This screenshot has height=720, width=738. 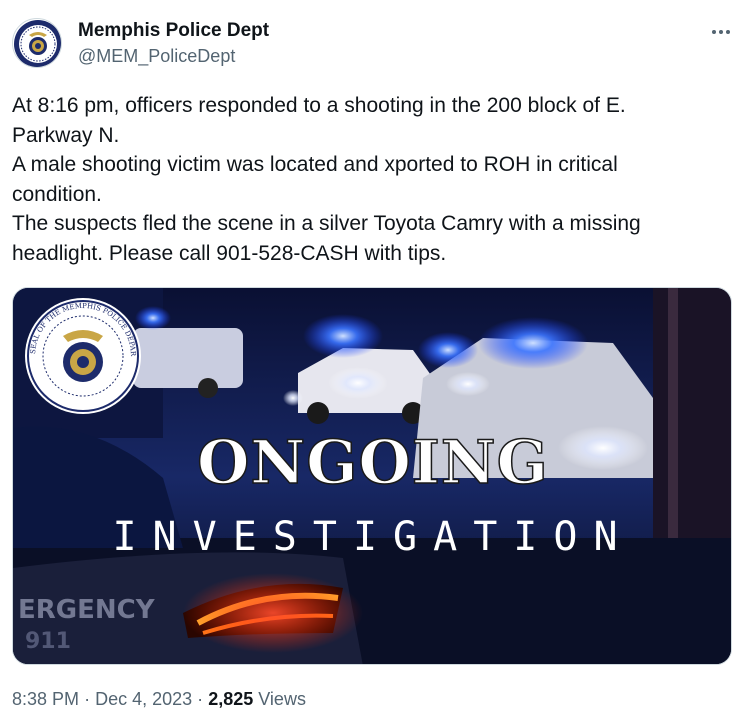 I want to click on more-options-icon, so click(x=721, y=32).